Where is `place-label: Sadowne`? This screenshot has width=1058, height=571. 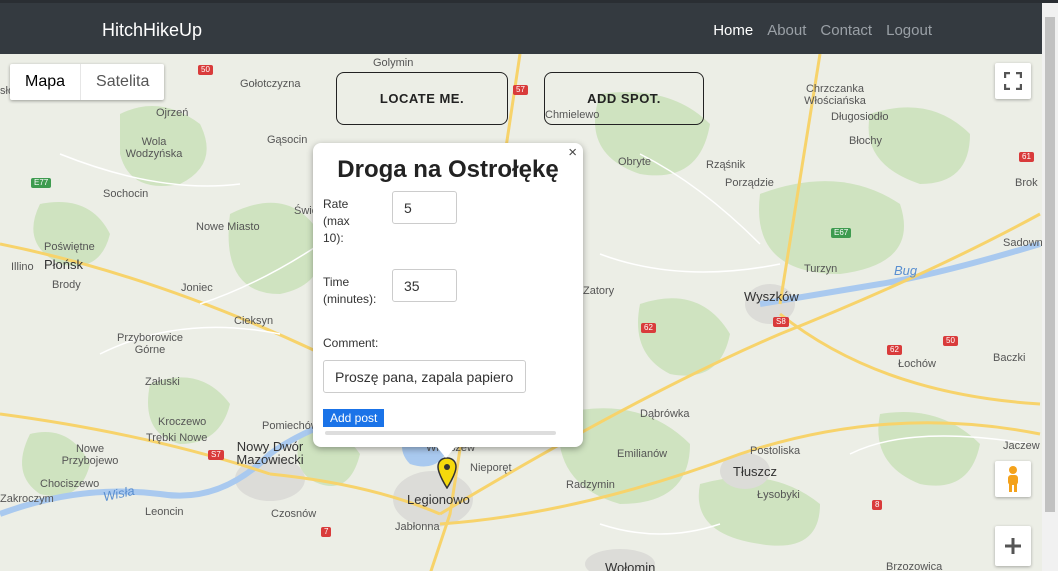 place-label: Sadowne is located at coordinates (1022, 243).